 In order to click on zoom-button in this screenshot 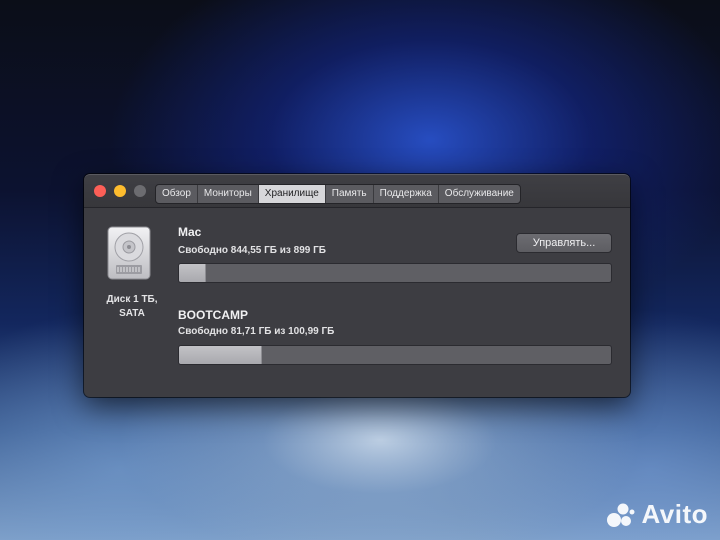, I will do `click(140, 191)`.